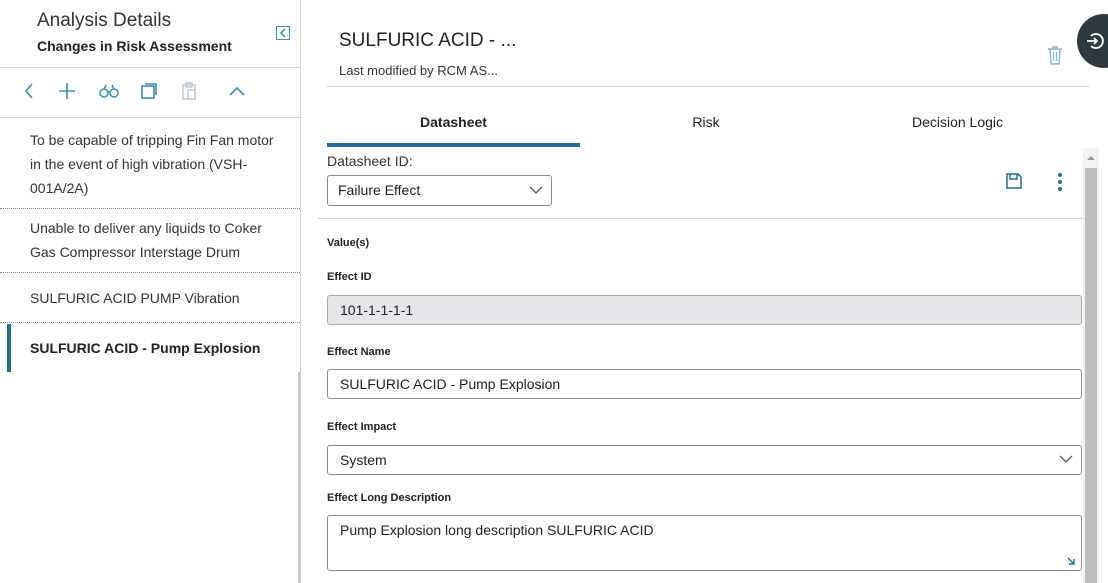 The height and width of the screenshot is (583, 1108). I want to click on panel-subtitle: Changes in Risk Assessment, so click(134, 46).